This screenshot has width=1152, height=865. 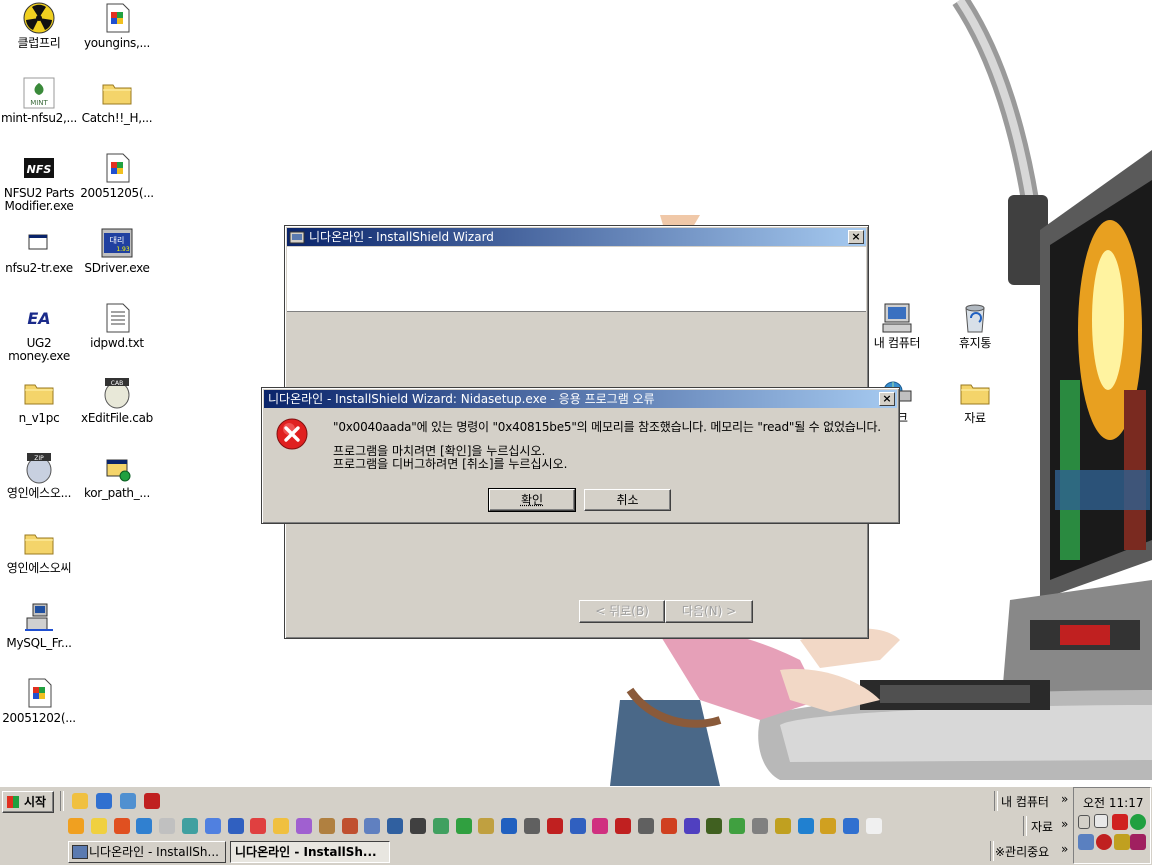 What do you see at coordinates (39, 182) in the screenshot?
I see `desktop-icon: NFS NFSU2 Parts Modifier.exe` at bounding box center [39, 182].